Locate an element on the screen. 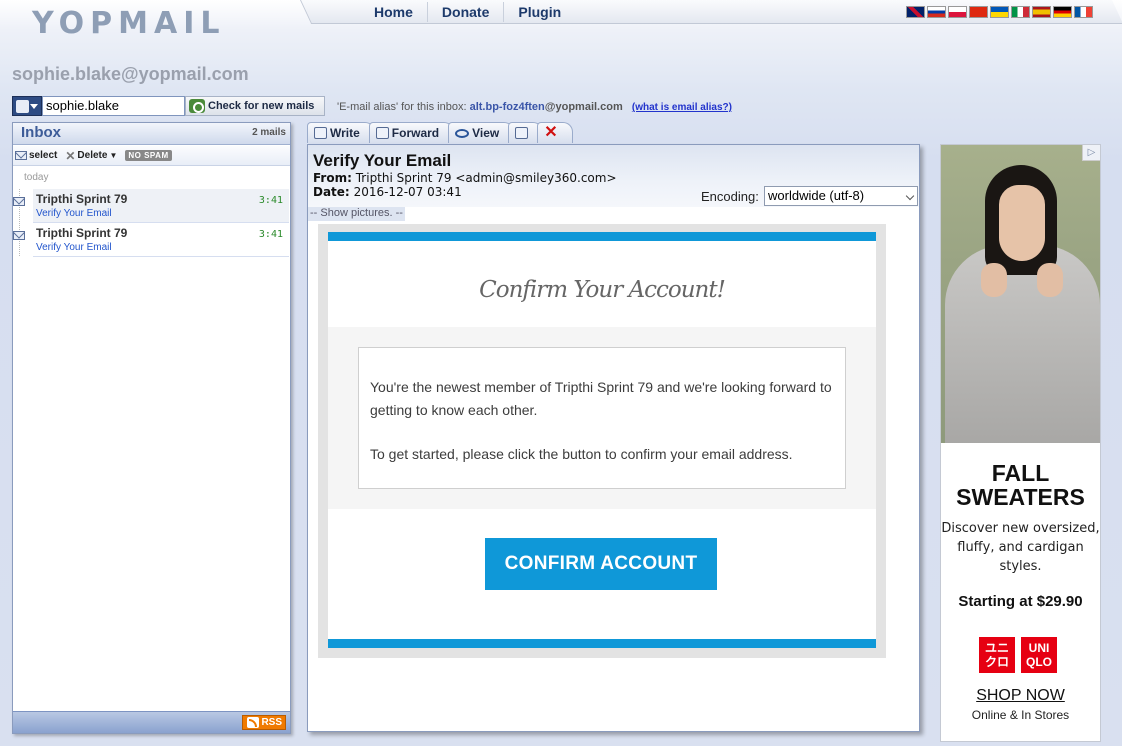  flag-fr-icon is located at coordinates (1083, 12).